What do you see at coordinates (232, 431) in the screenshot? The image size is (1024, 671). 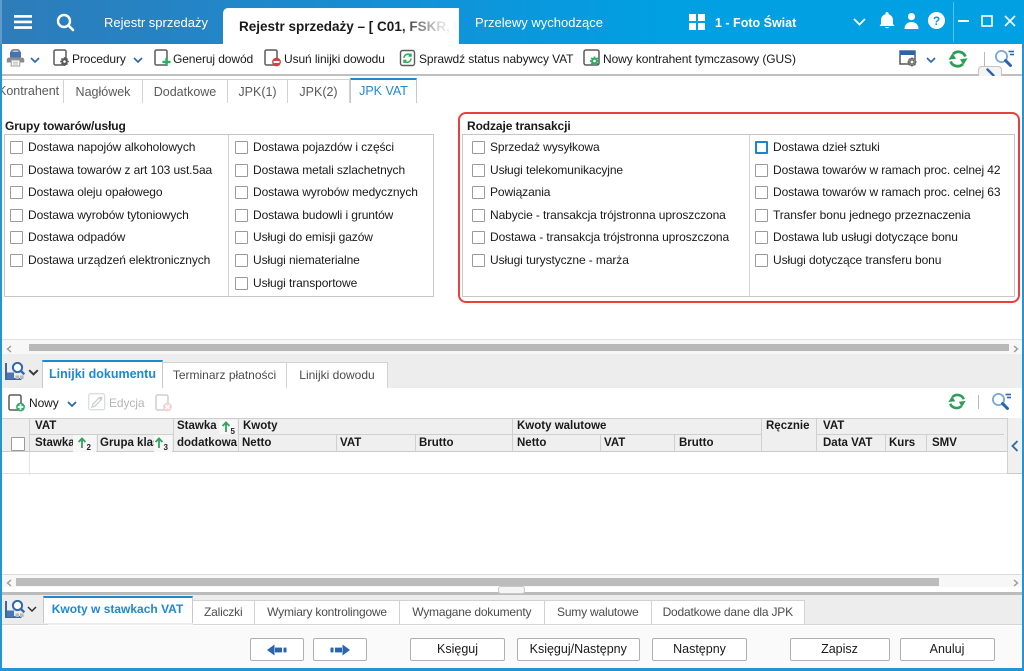 I see `svg-text: 5` at bounding box center [232, 431].